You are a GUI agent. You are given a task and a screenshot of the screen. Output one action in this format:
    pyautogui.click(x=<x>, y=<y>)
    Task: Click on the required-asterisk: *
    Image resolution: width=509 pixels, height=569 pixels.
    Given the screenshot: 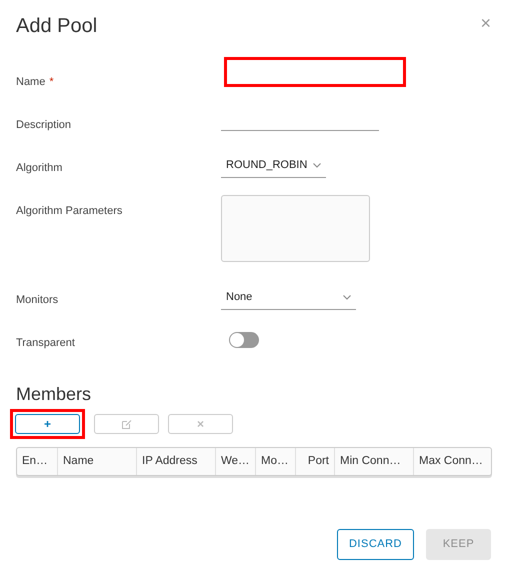 What is the action you would take?
    pyautogui.click(x=51, y=82)
    